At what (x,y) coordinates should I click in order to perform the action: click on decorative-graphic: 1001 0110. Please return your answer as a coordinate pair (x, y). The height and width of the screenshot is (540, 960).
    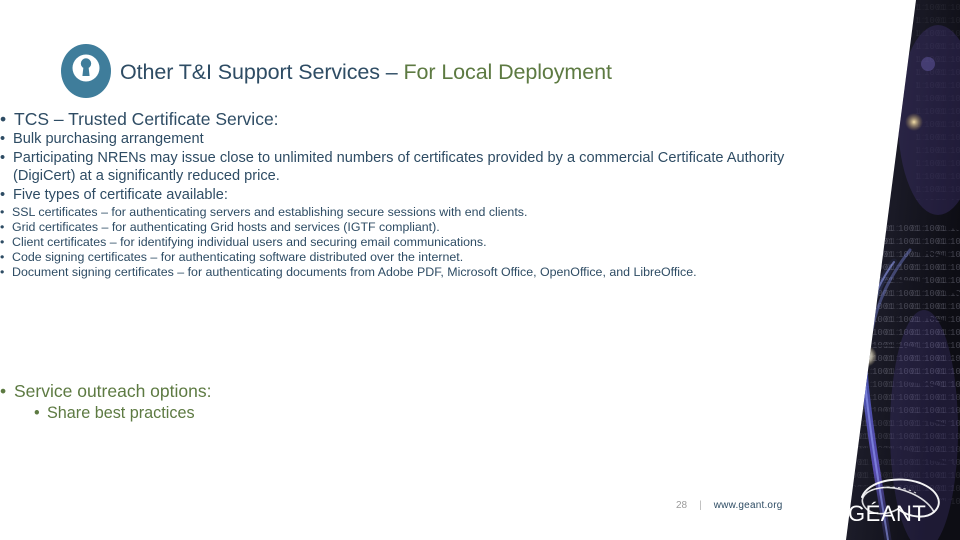
    Looking at the image, I should click on (903, 270).